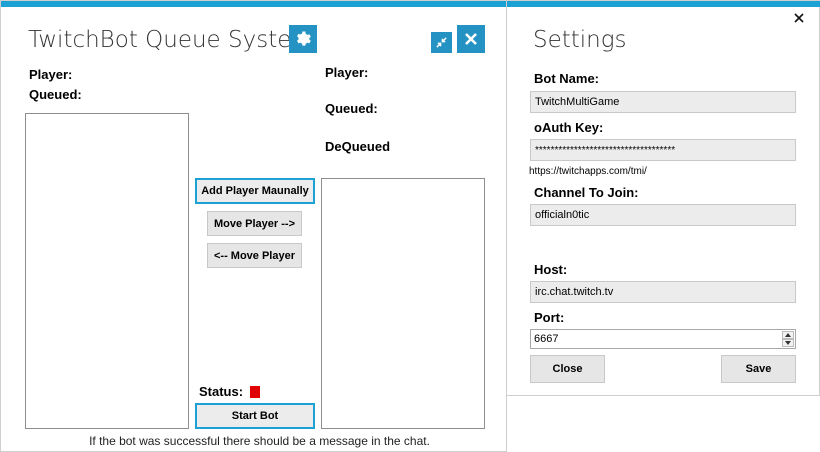 The height and width of the screenshot is (452, 820). I want to click on start-bot-button: Start Bot, so click(255, 416).